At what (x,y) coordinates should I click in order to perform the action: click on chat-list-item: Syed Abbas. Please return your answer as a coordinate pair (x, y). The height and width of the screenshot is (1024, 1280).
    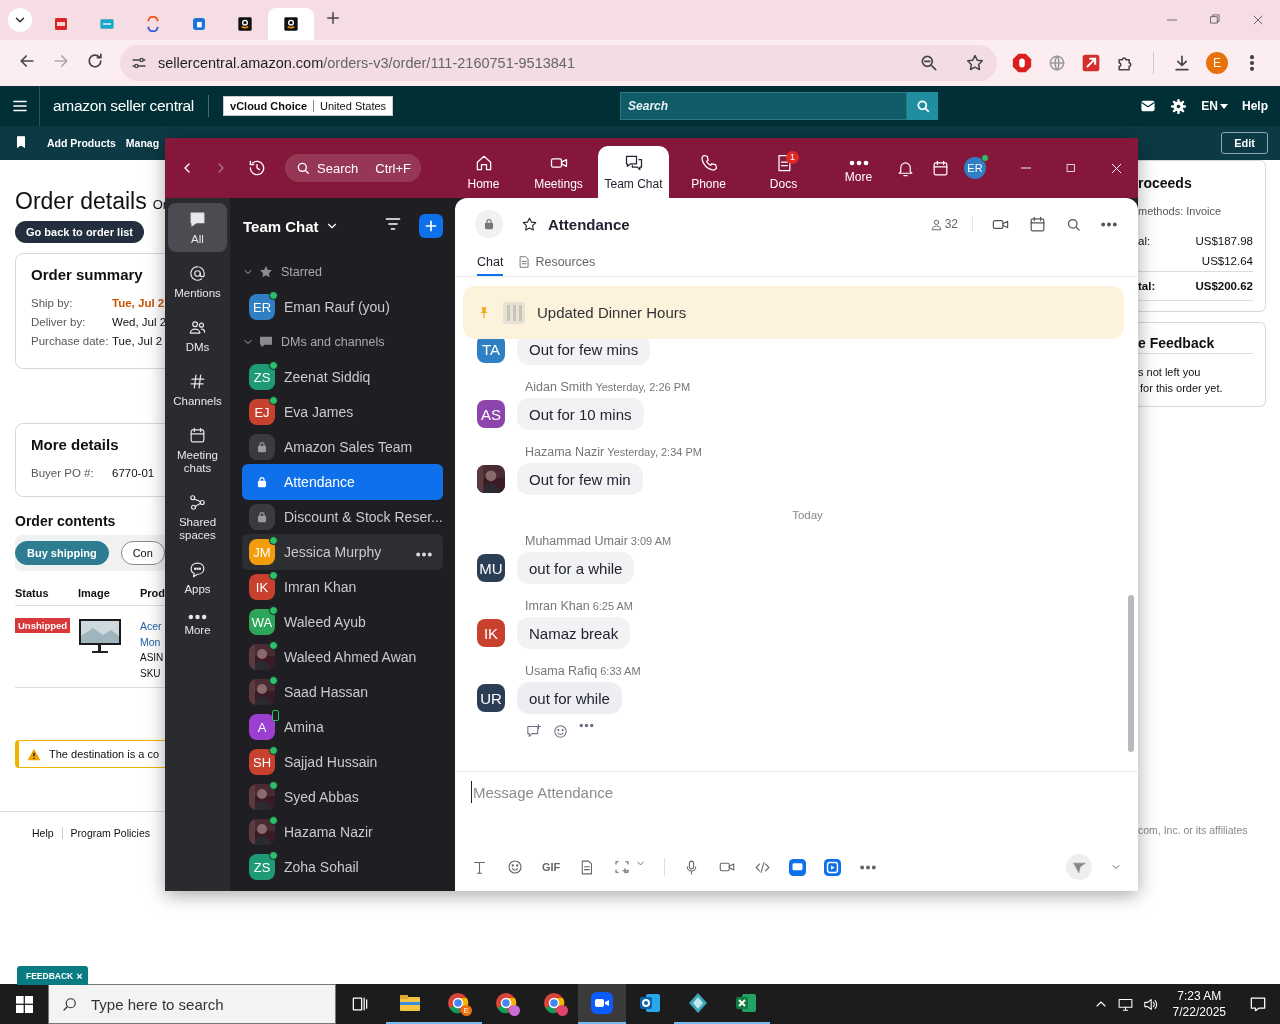
    Looking at the image, I should click on (342, 797).